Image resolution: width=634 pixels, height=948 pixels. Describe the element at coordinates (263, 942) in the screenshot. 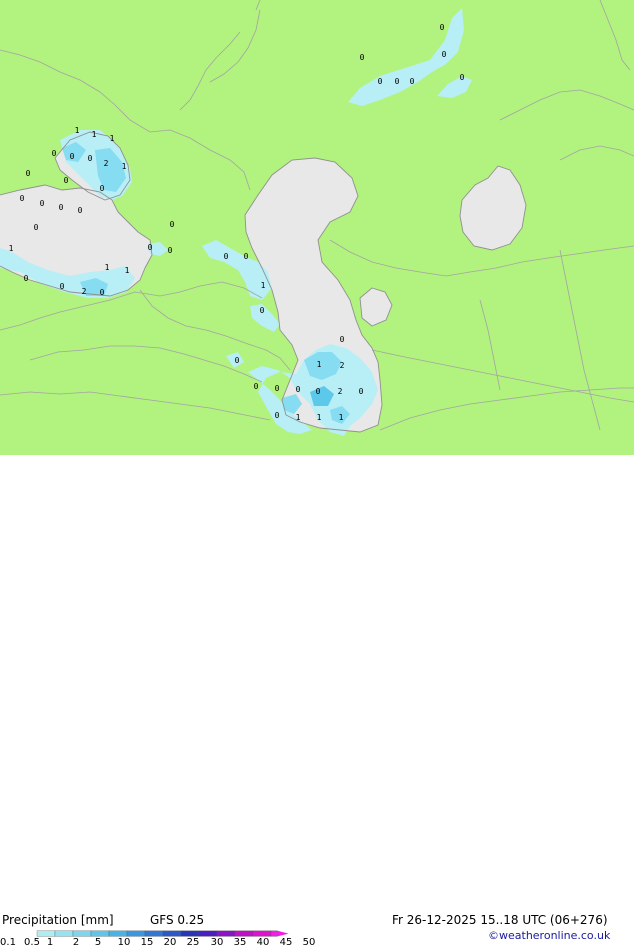

I see `color-scale-tick-label: 40` at that location.